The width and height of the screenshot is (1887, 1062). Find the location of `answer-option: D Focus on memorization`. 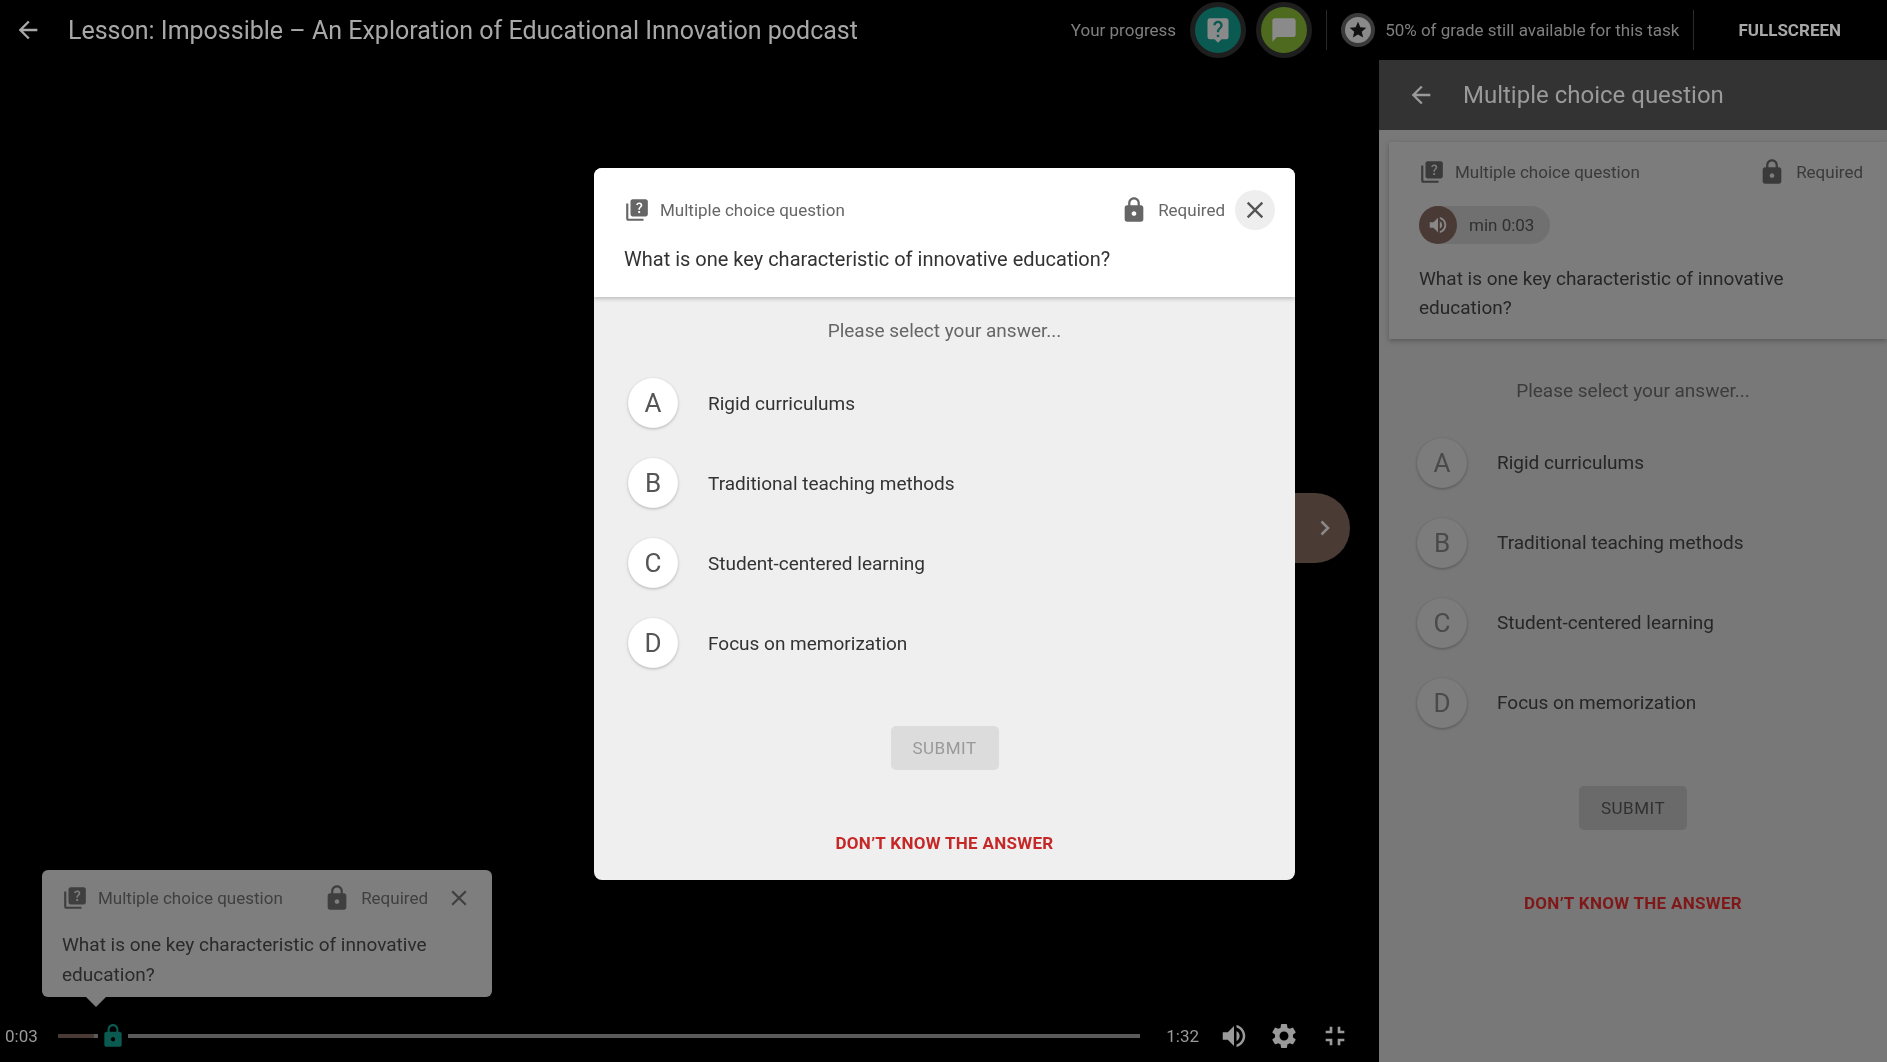

answer-option: D Focus on memorization is located at coordinates (961, 643).